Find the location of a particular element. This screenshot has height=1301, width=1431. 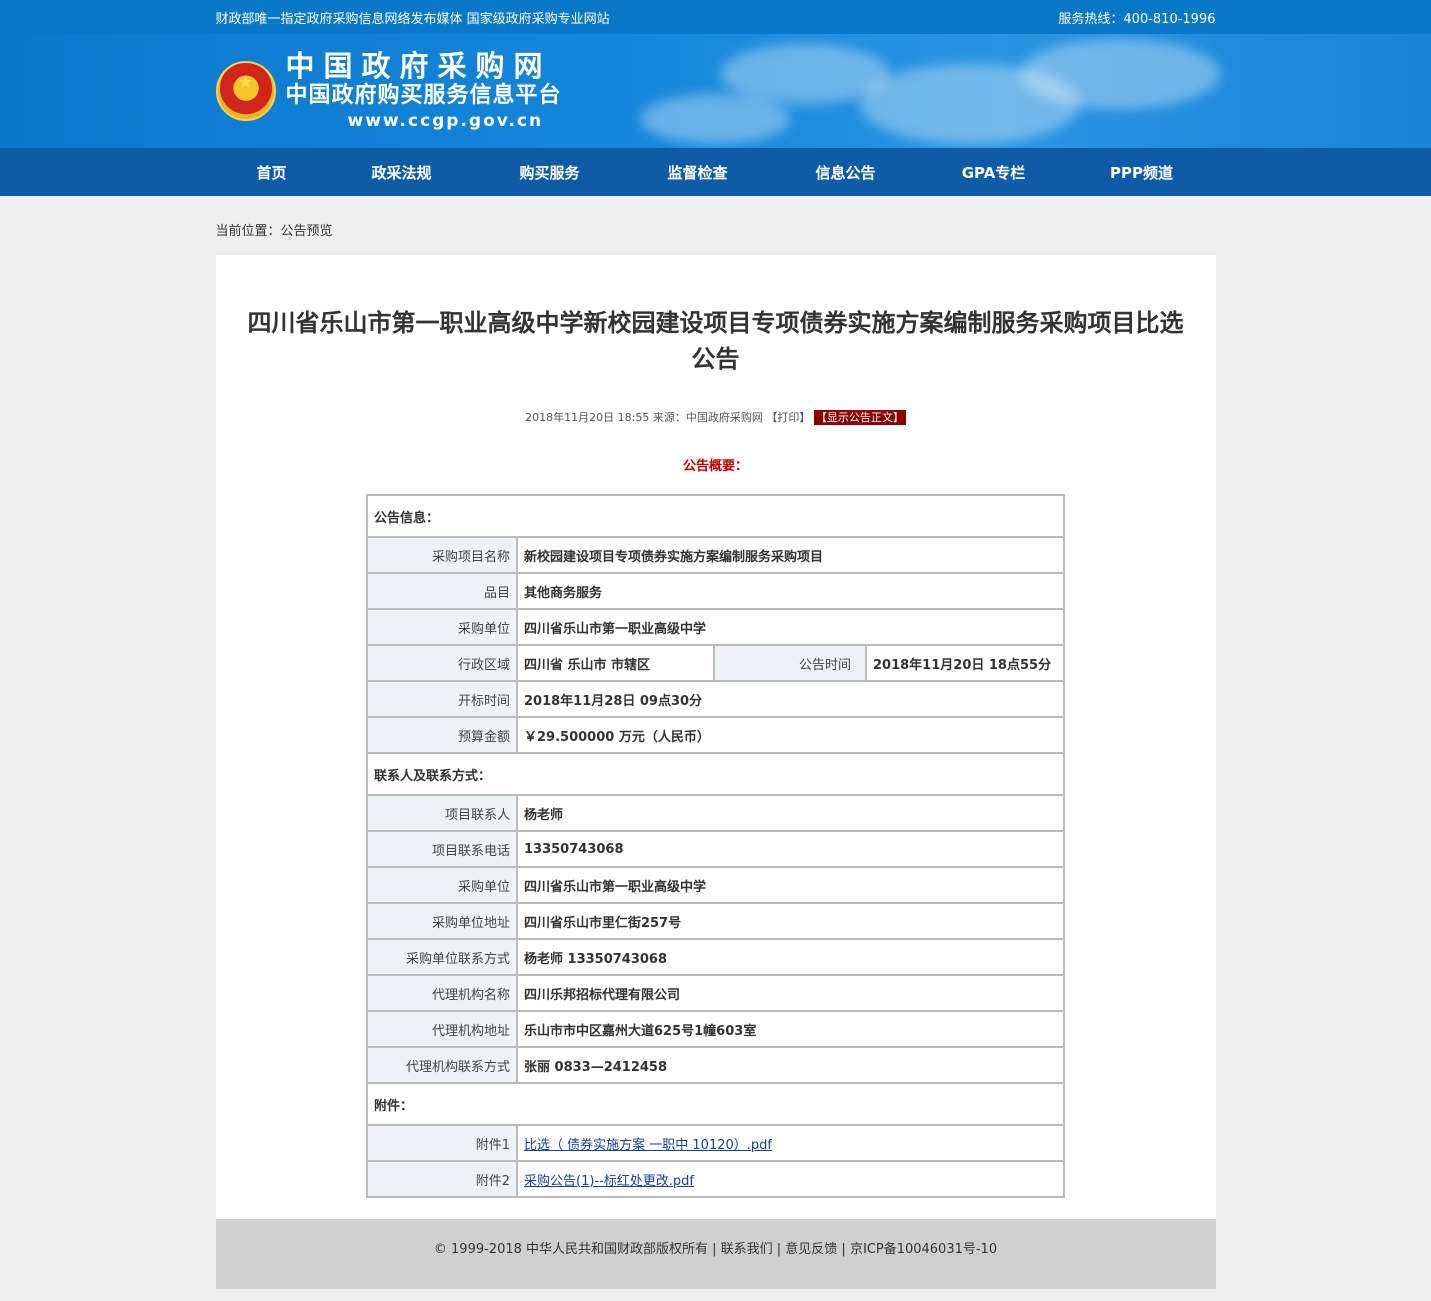

table-label: 附件2 is located at coordinates (442, 1179).